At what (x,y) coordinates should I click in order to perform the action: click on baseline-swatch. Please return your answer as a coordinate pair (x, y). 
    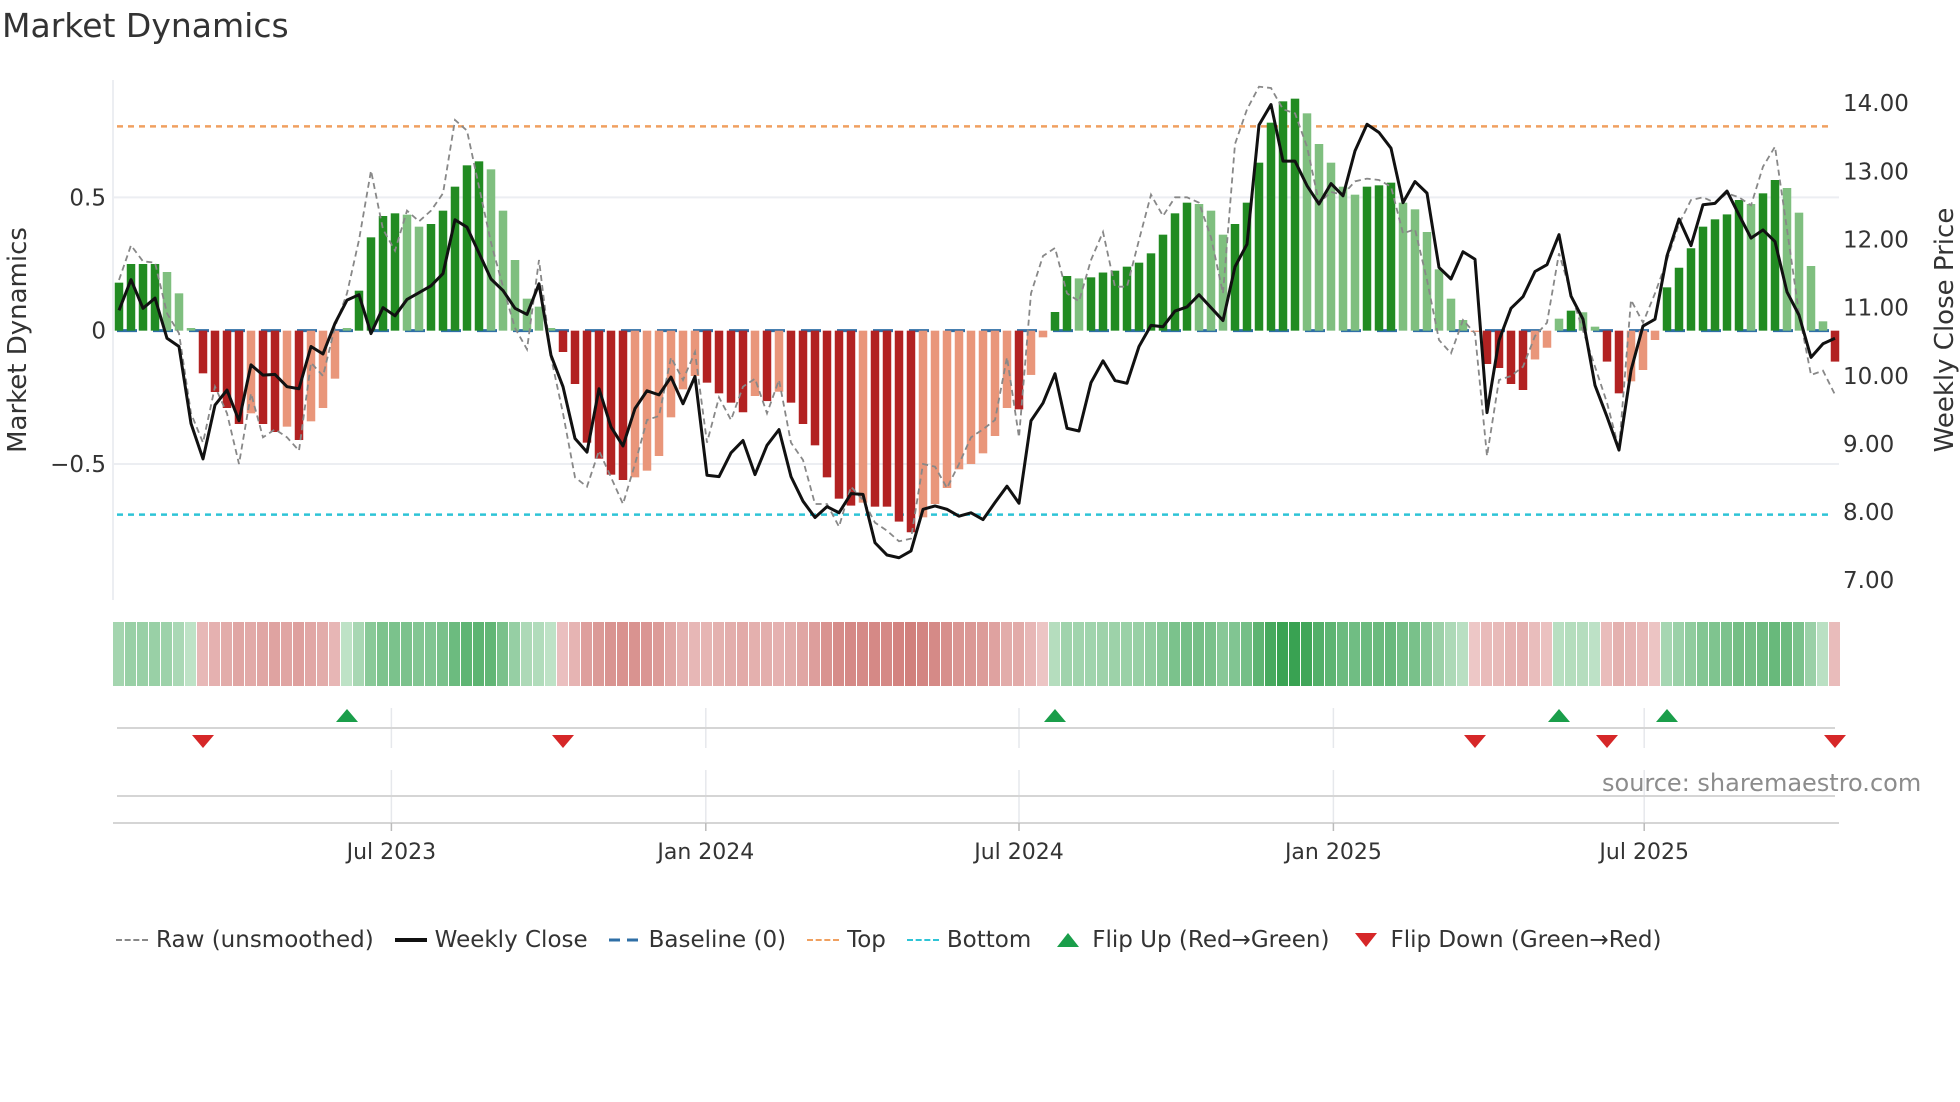
    Looking at the image, I should click on (624, 940).